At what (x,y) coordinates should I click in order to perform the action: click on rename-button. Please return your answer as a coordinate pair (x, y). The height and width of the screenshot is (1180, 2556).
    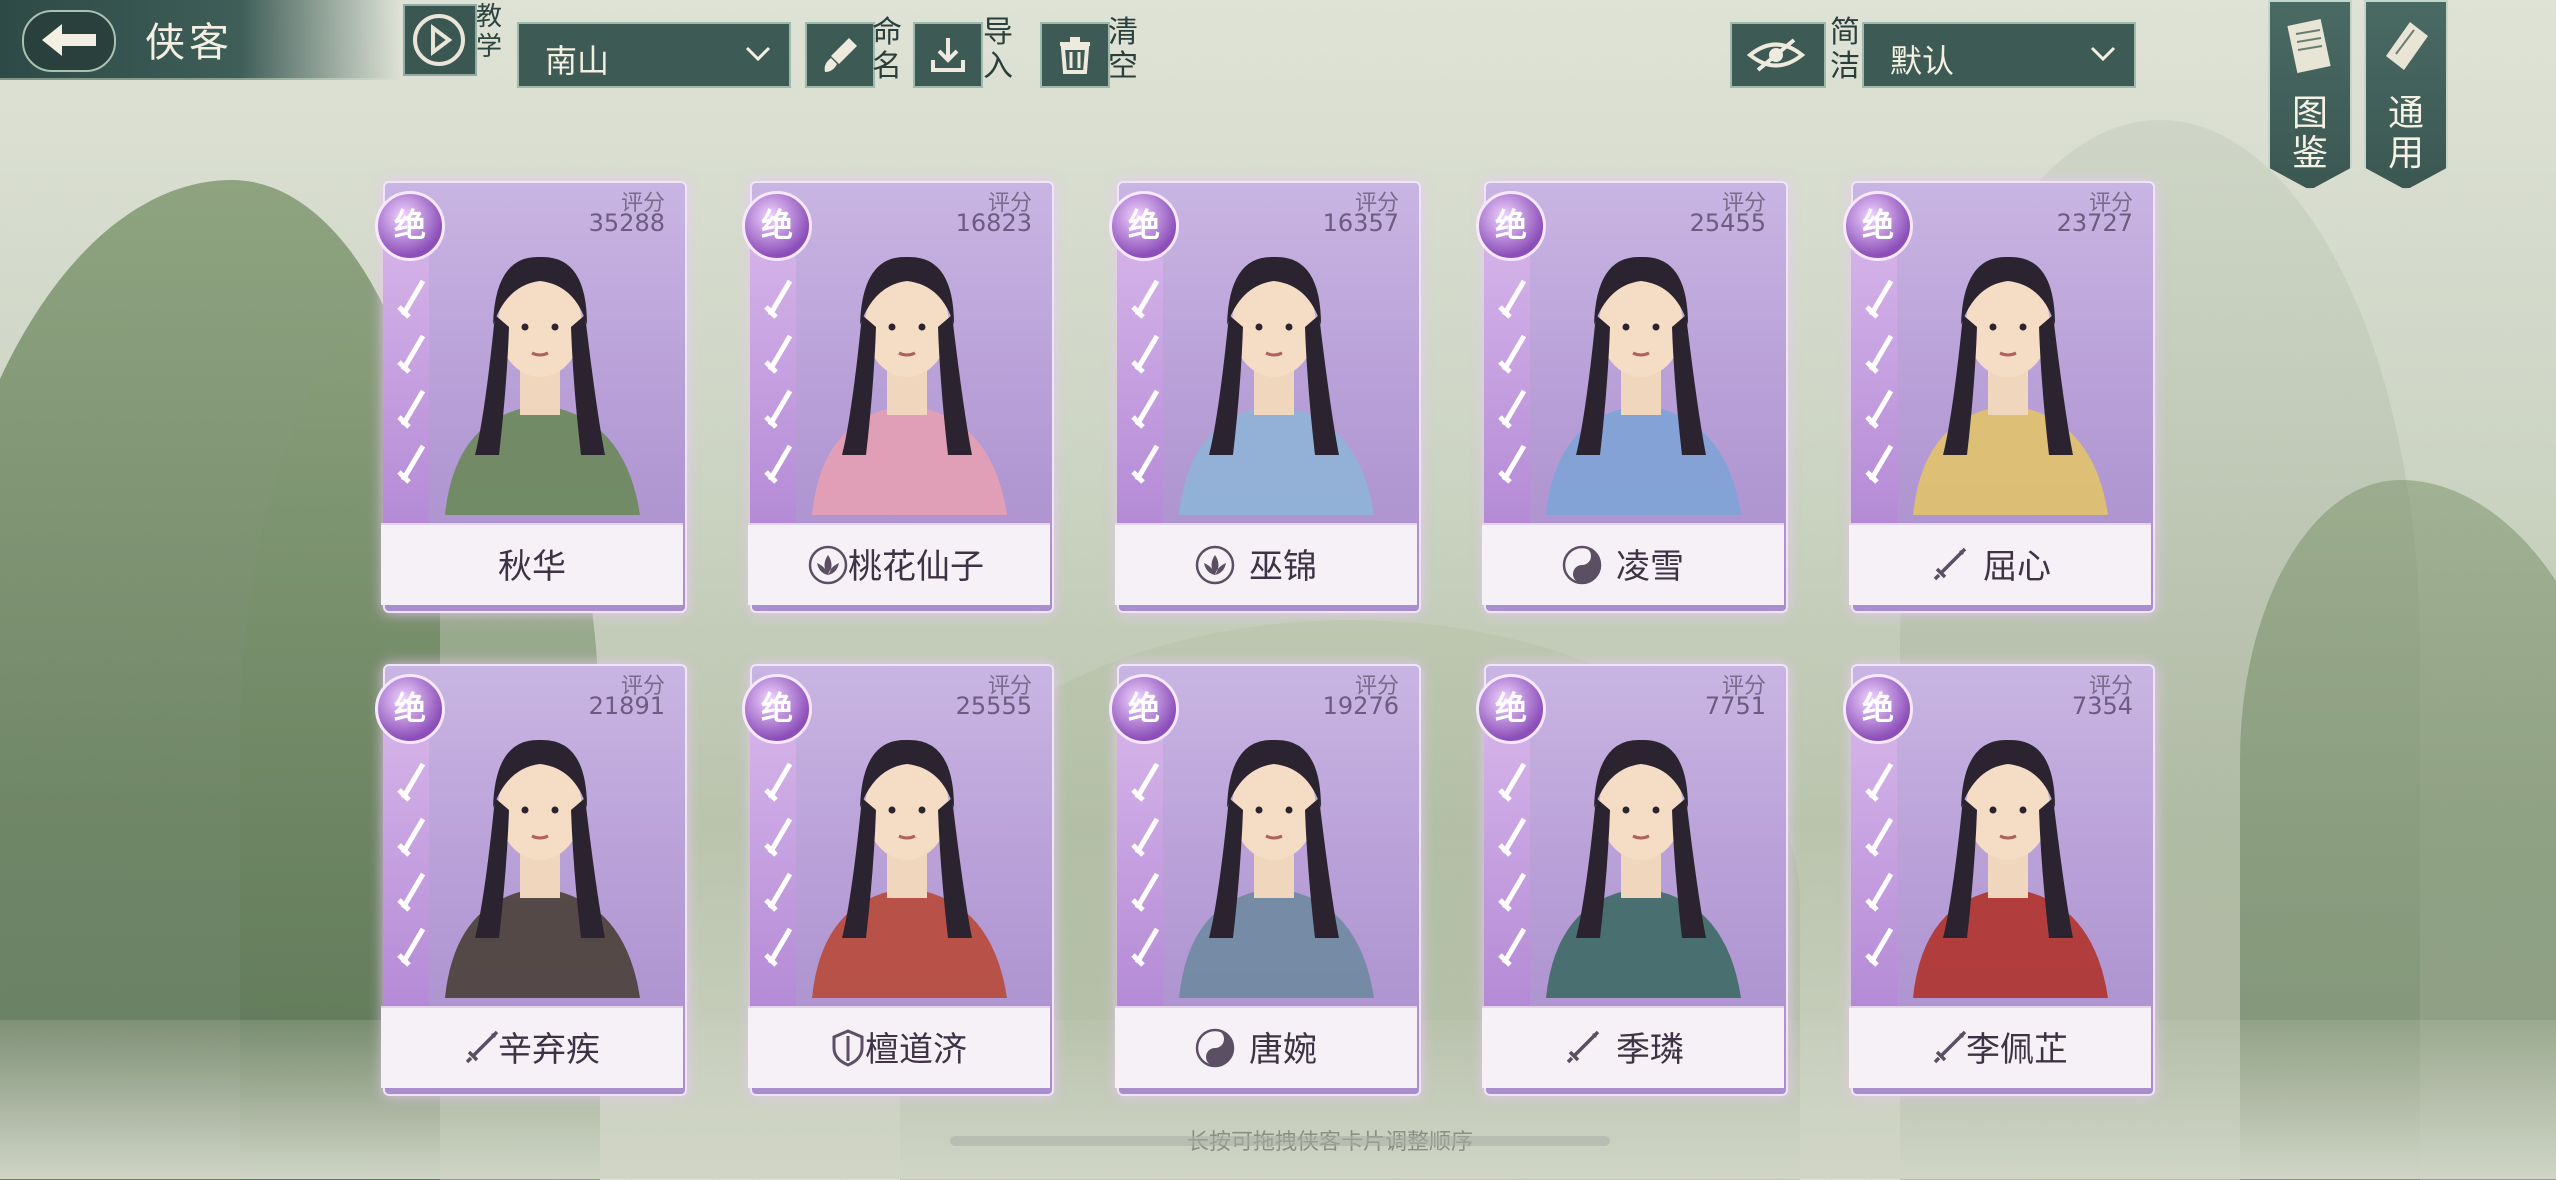
    Looking at the image, I should click on (840, 55).